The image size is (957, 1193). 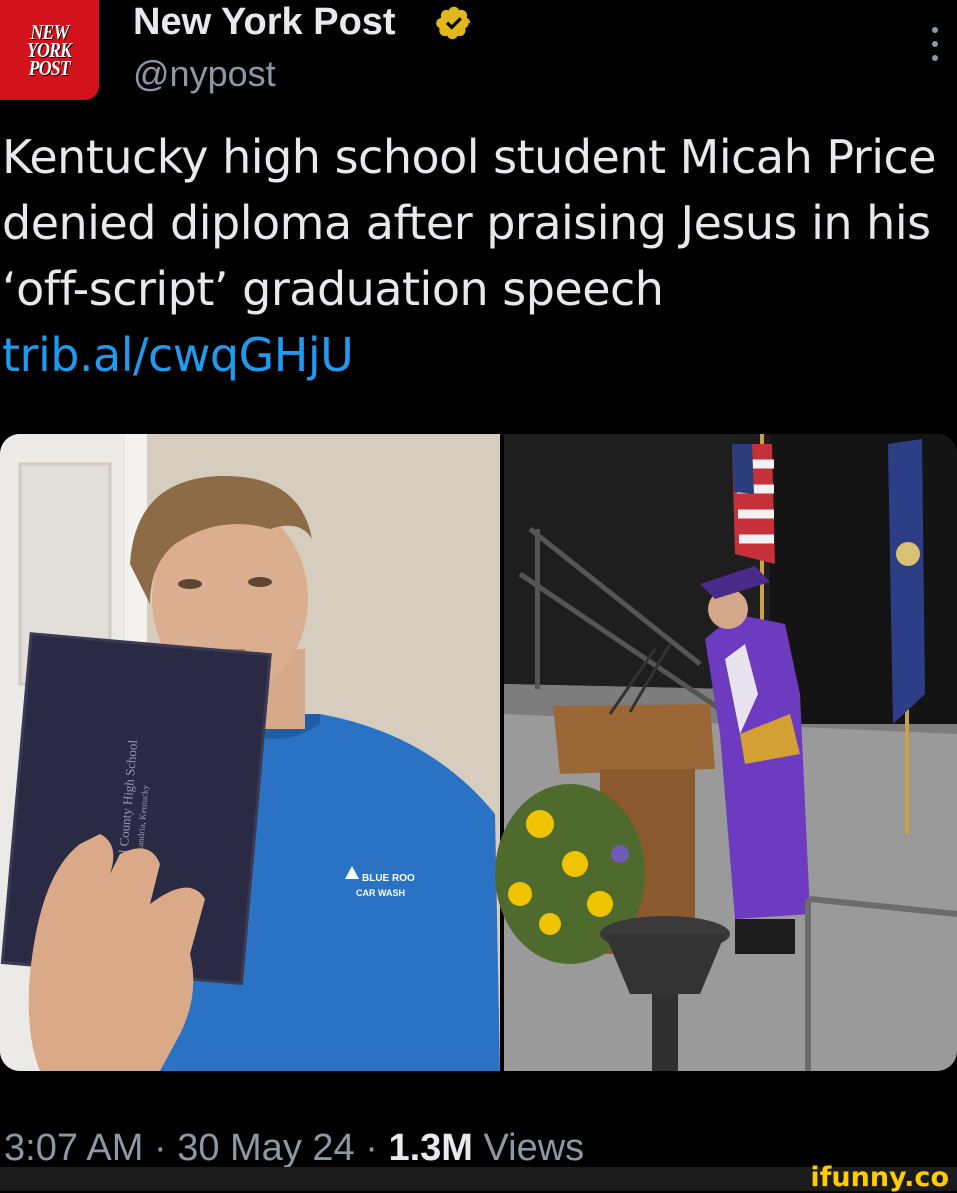 What do you see at coordinates (204, 74) in the screenshot?
I see `account-handle: @nypost` at bounding box center [204, 74].